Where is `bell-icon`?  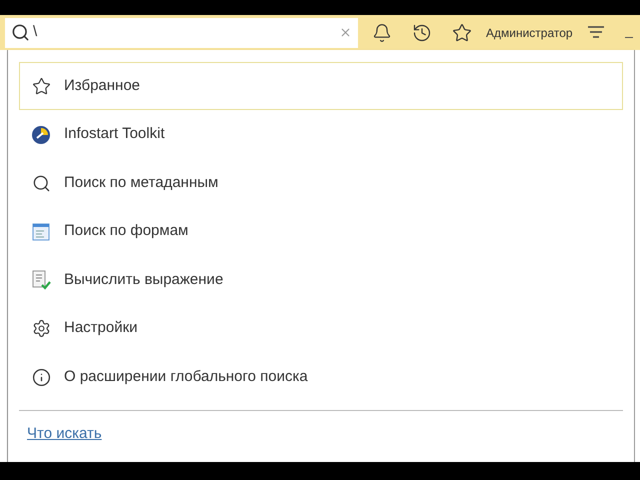
bell-icon is located at coordinates (382, 32).